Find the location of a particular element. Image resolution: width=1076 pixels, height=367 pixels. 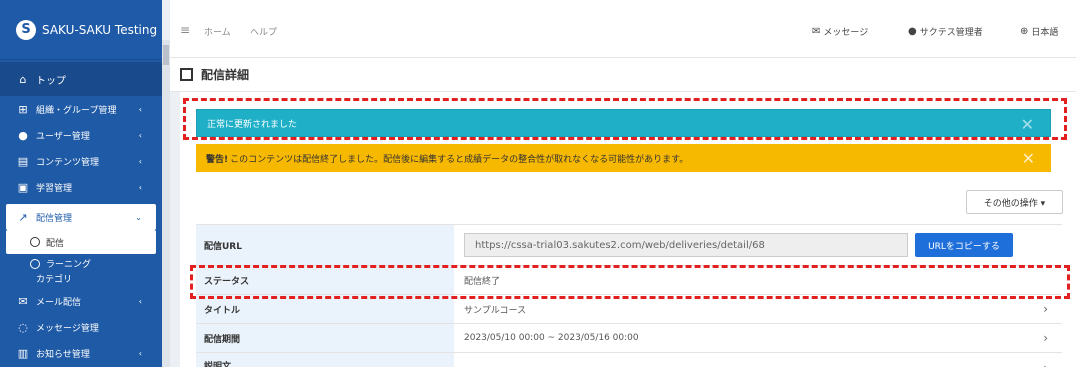

header-language-label: 日本語 is located at coordinates (1045, 33).